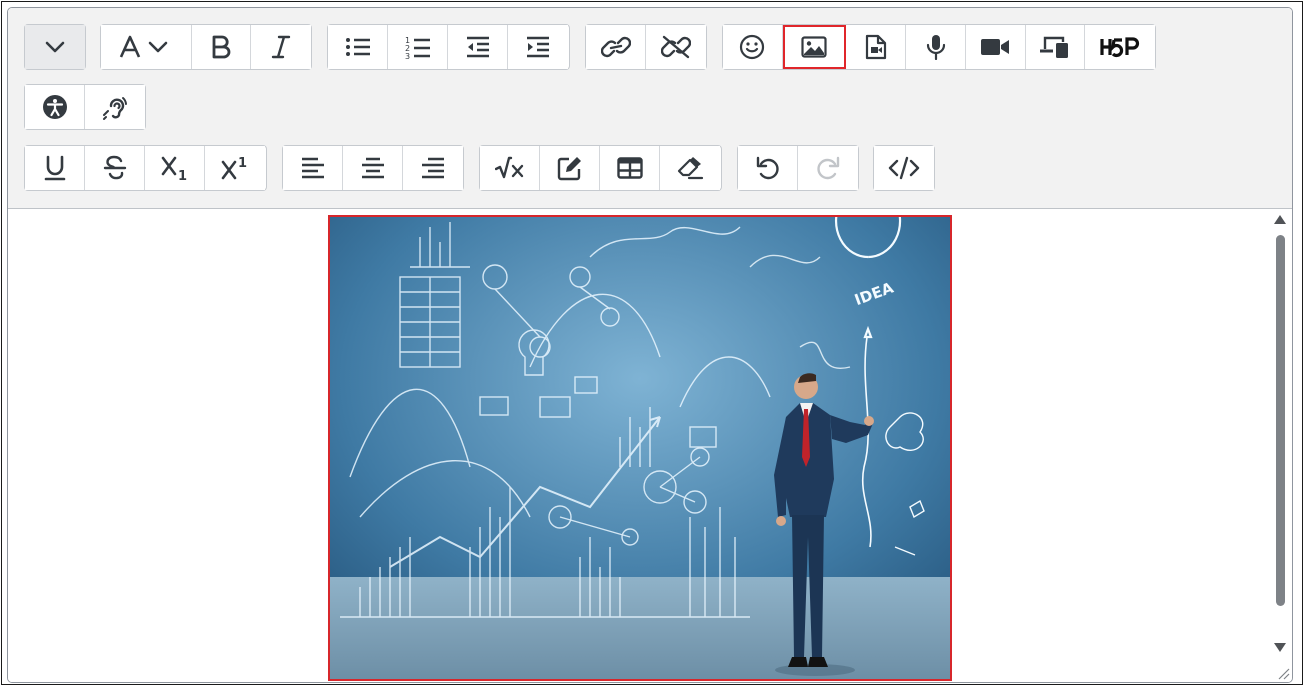 The image size is (1306, 687). I want to click on indent-button, so click(538, 47).